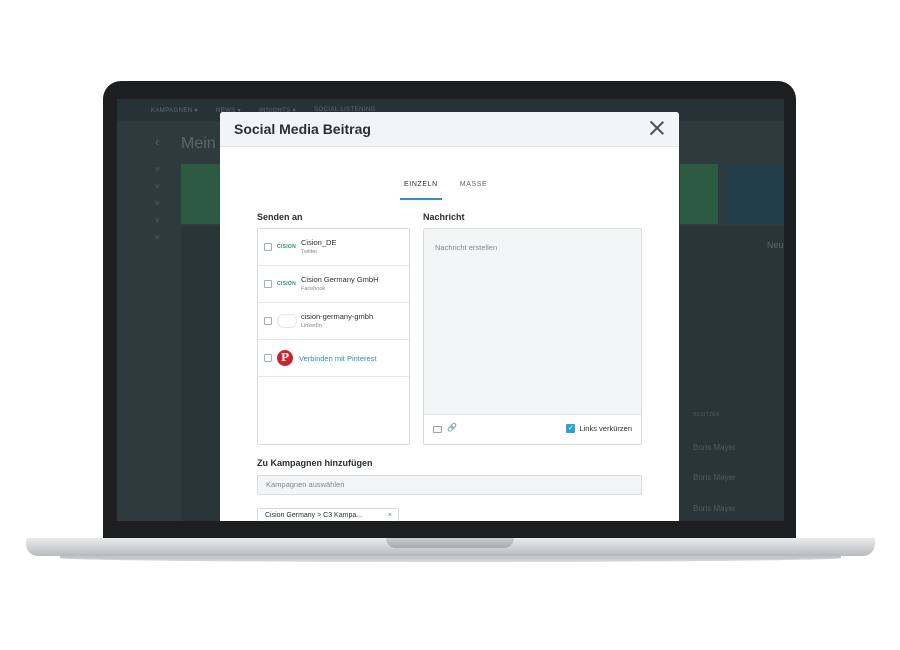 This screenshot has height=650, width=900. What do you see at coordinates (474, 190) in the screenshot?
I see `tab-masse: MASSE` at bounding box center [474, 190].